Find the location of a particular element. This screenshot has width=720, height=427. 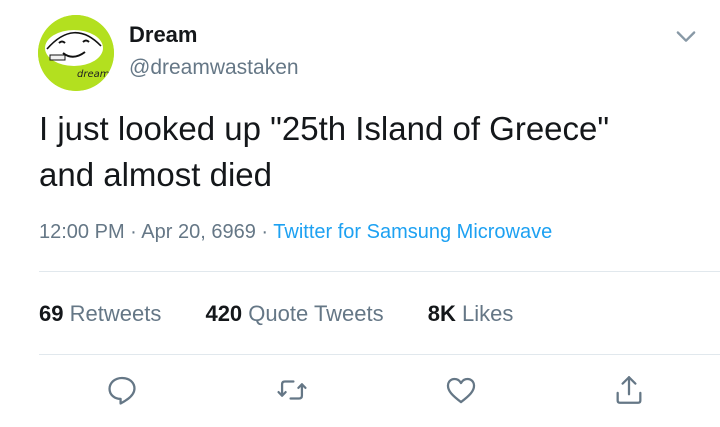

tweet-date: Apr 20, 6969 is located at coordinates (198, 232).